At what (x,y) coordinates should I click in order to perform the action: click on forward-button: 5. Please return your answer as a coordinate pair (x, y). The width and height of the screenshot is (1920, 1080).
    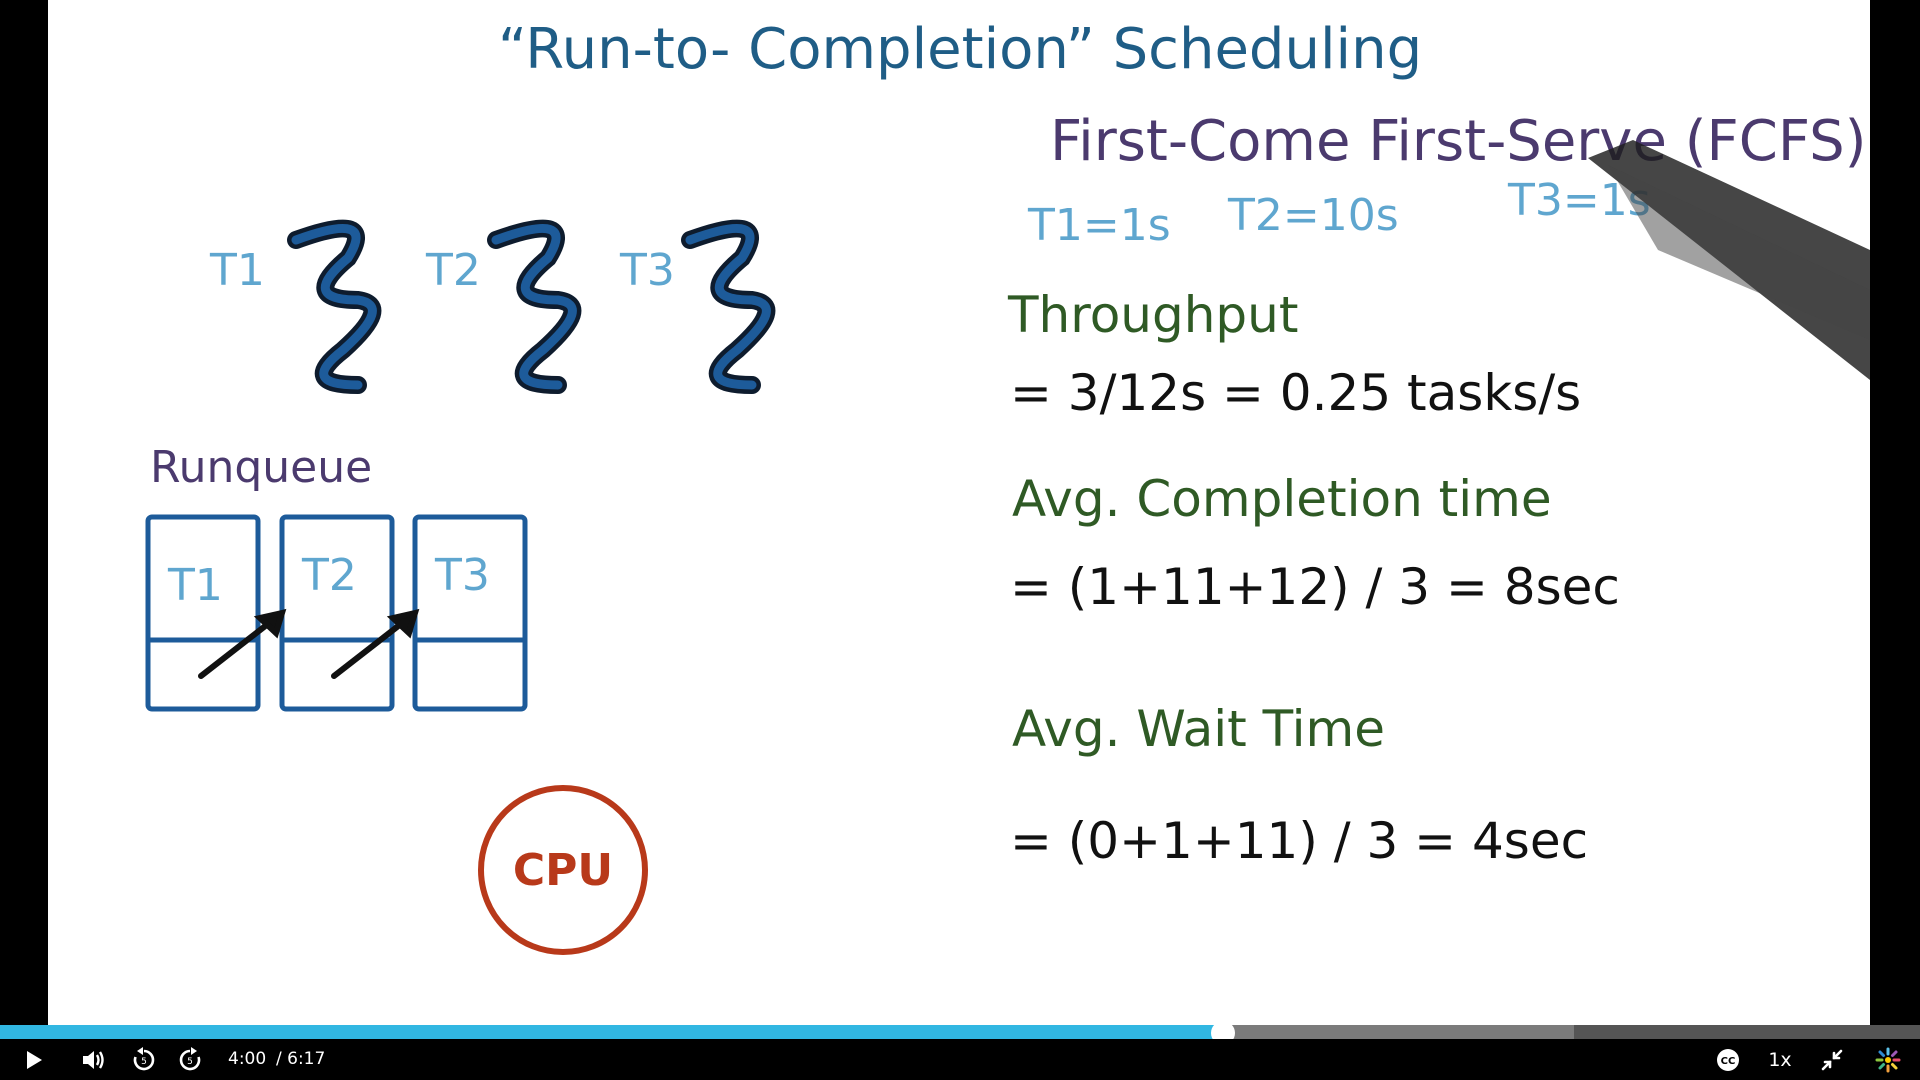
    Looking at the image, I should click on (190, 1059).